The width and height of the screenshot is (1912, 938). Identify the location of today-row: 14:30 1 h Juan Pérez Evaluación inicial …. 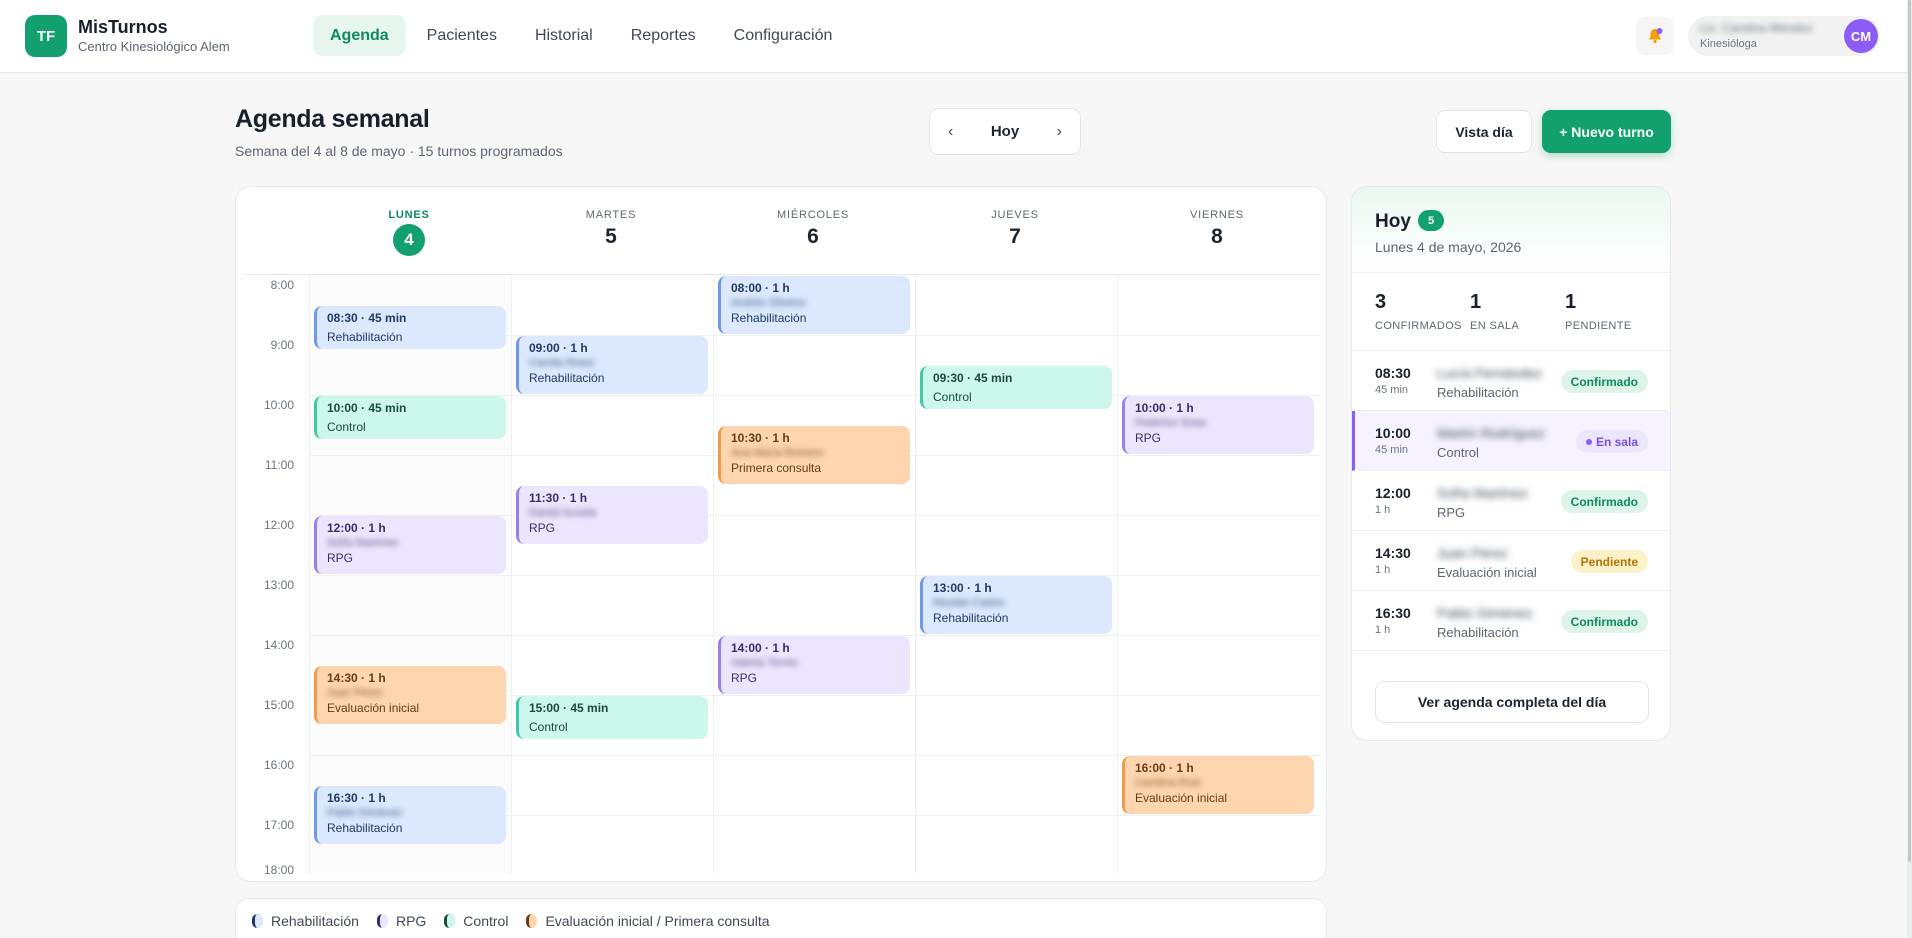
(1511, 561).